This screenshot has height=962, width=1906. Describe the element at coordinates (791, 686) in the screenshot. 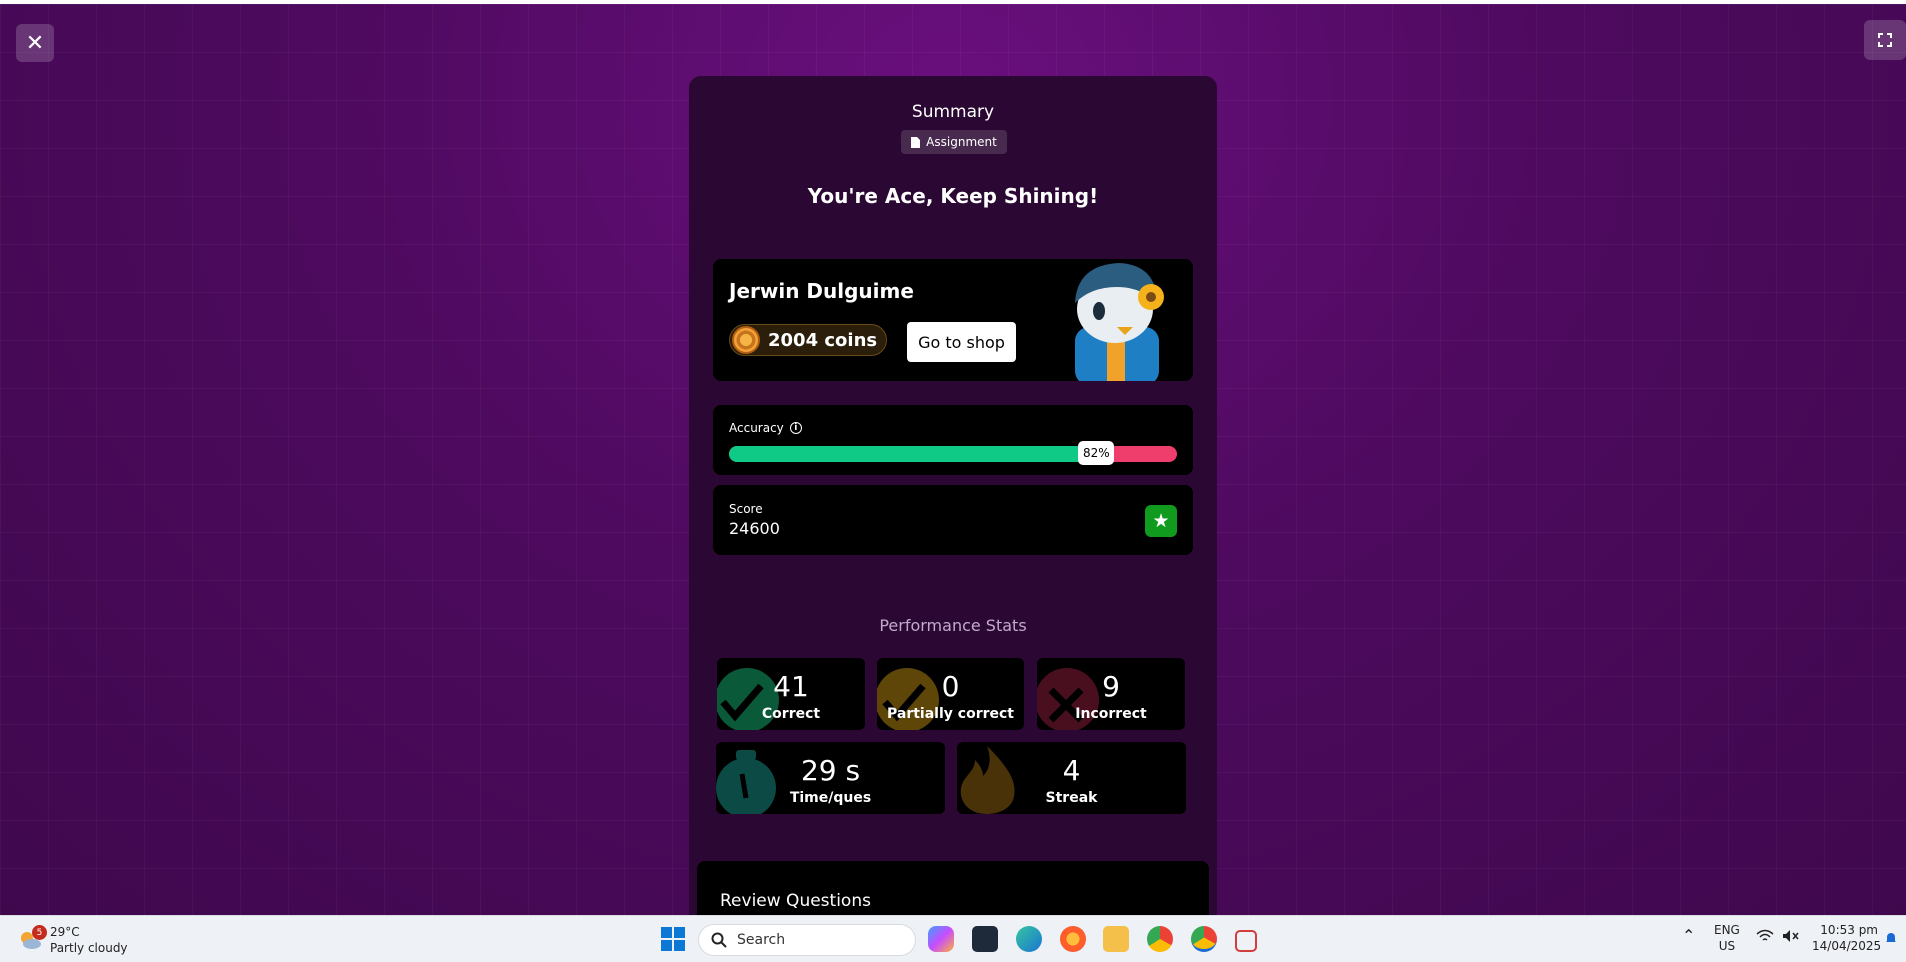

I see `correct-count: 41` at that location.